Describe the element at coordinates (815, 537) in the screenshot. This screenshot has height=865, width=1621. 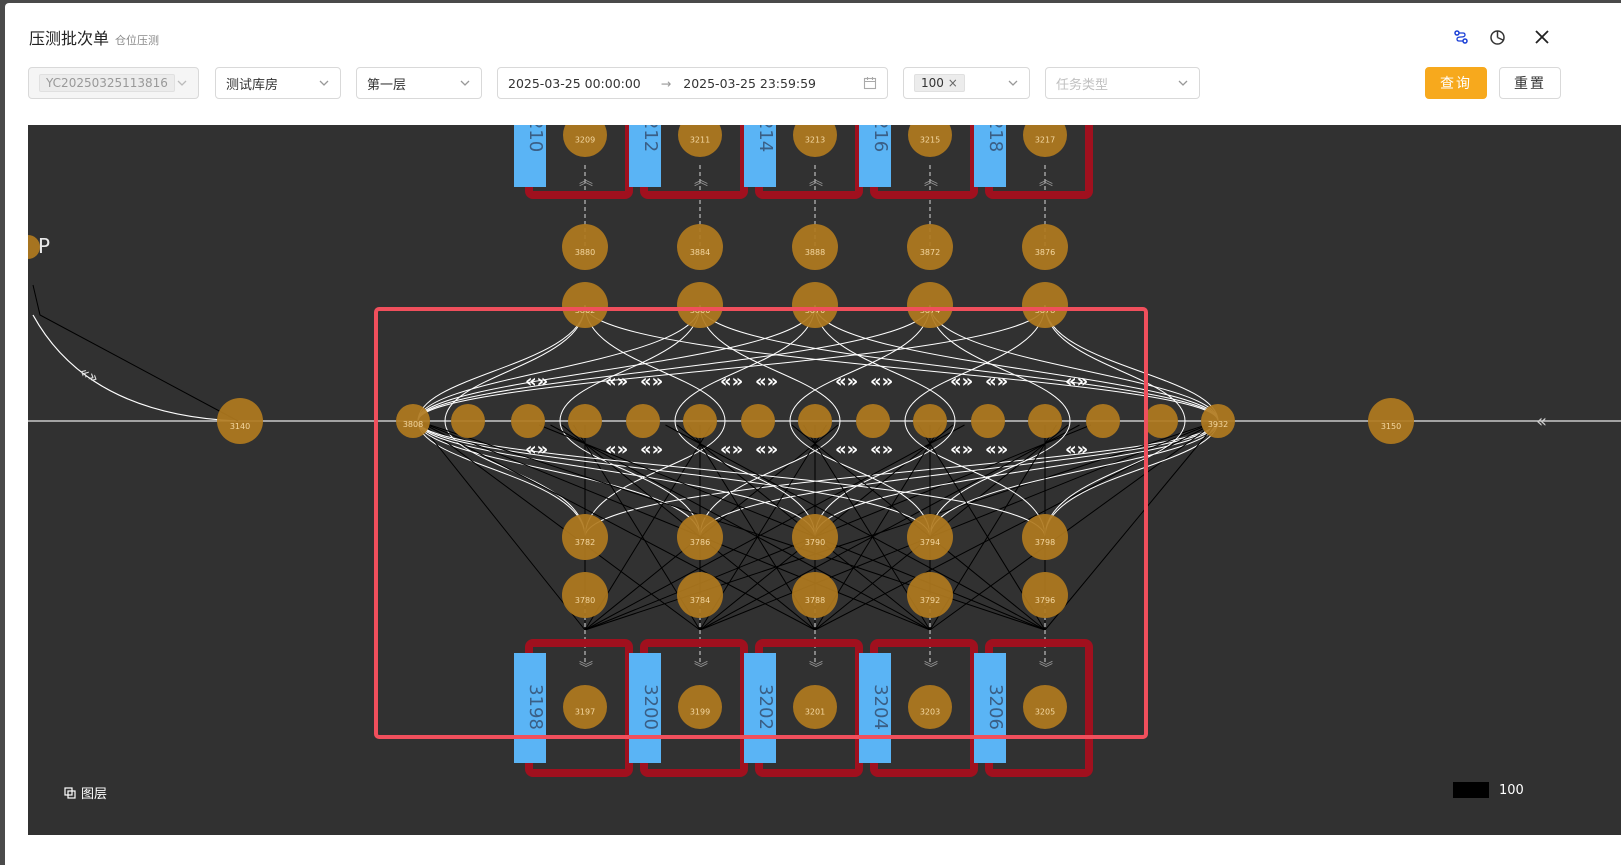
I see `lower-node: 3790` at that location.